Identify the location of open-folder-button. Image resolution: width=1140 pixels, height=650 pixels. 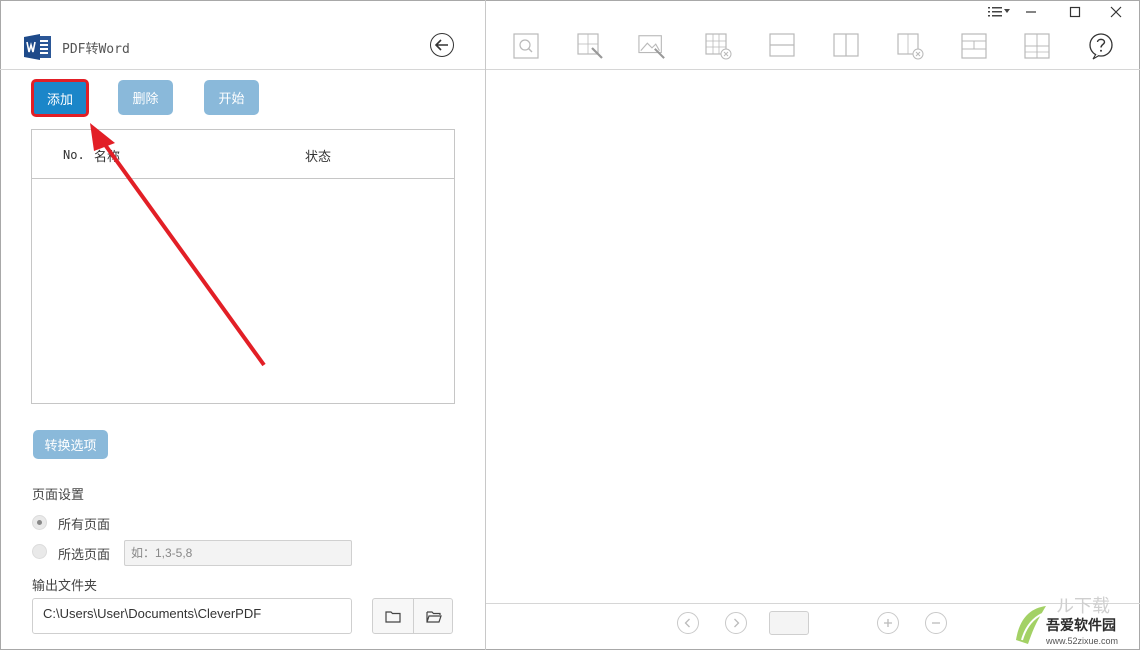
(434, 616).